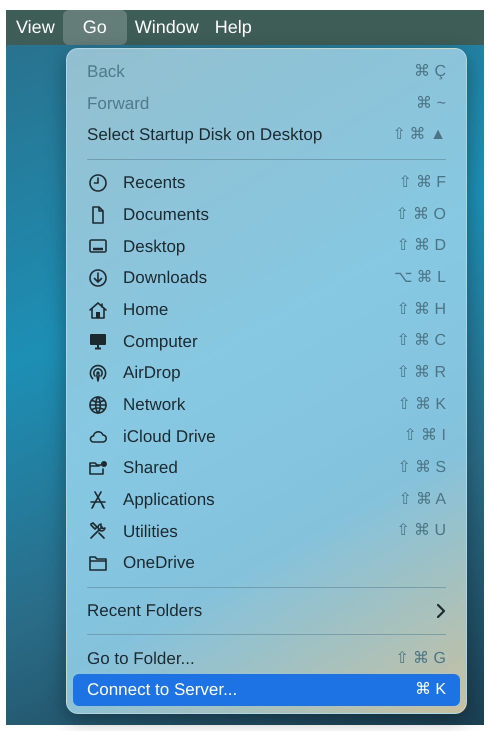 This screenshot has width=490, height=731. What do you see at coordinates (421, 658) in the screenshot?
I see `keyboard-shortcut: ⇧ ⌘ G` at bounding box center [421, 658].